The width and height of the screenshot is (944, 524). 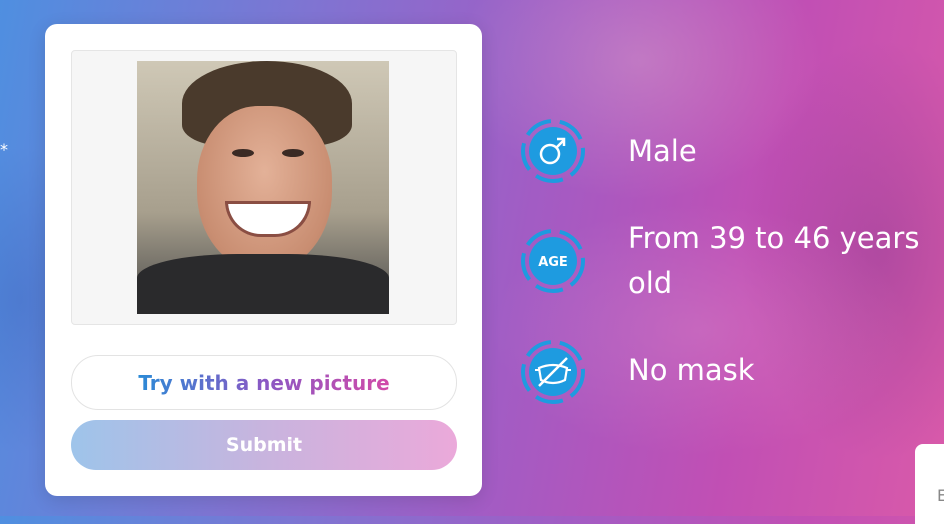 What do you see at coordinates (940, 495) in the screenshot?
I see `corner-panel-label: E` at bounding box center [940, 495].